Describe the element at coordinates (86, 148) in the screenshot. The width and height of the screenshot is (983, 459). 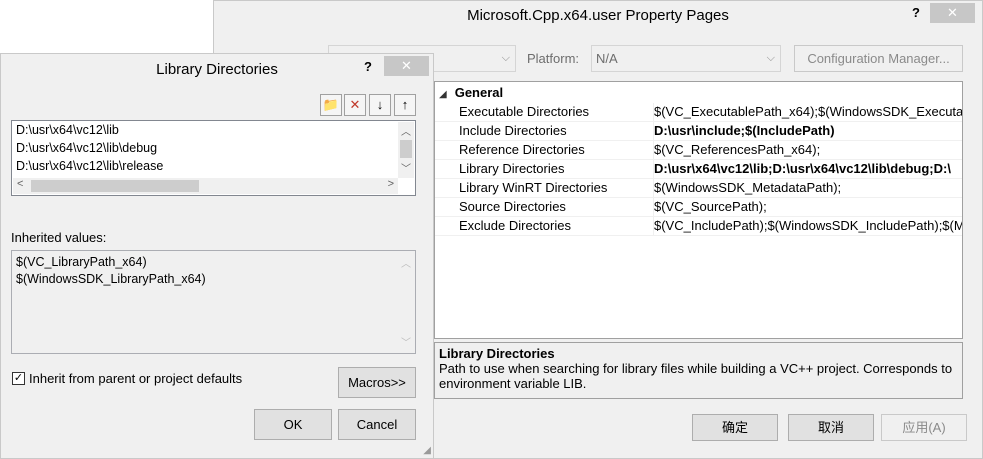
I see `list-item: D:\usr\x64\vc12\lib\debug` at that location.